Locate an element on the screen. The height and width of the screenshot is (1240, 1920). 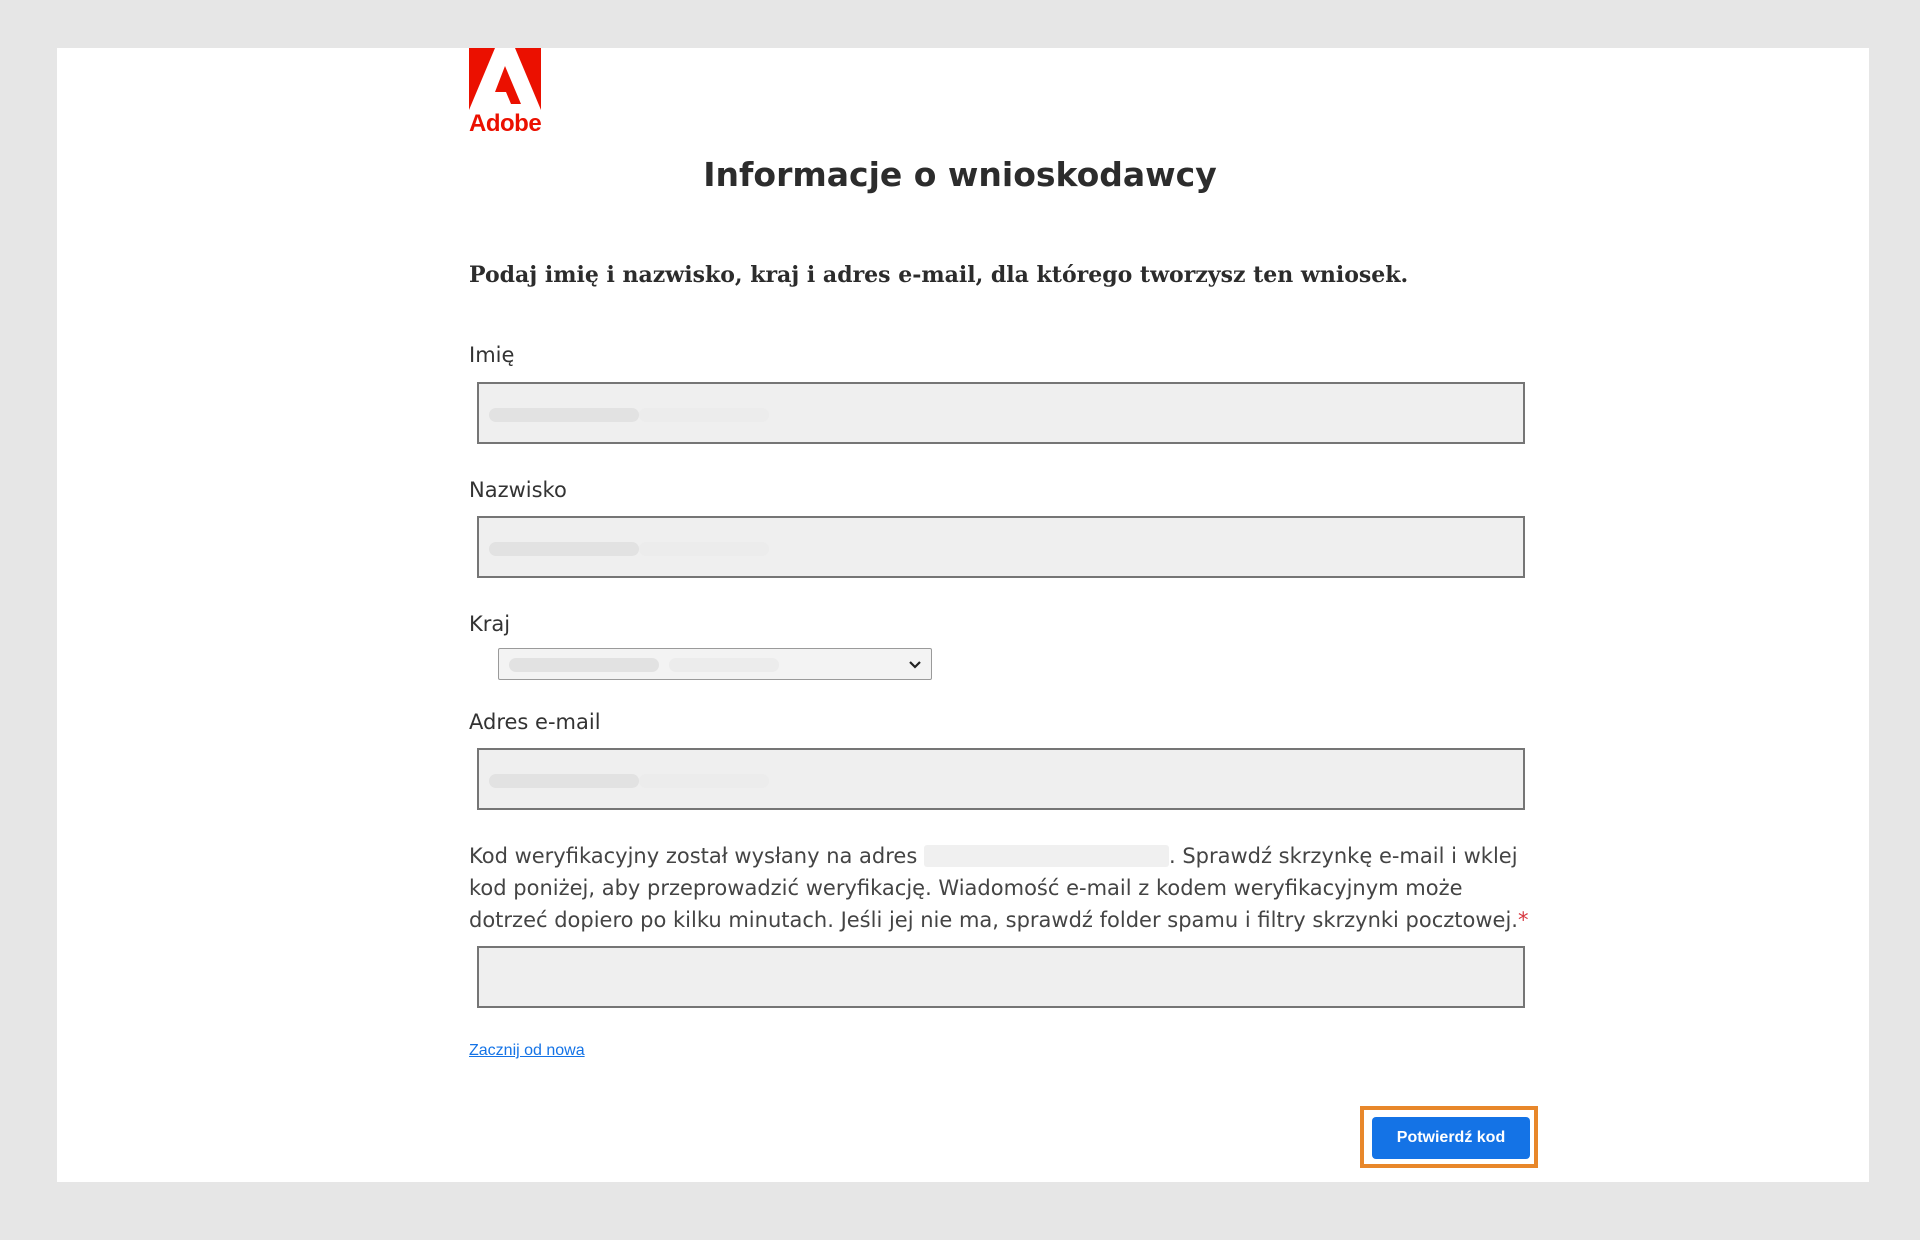
country-select is located at coordinates (715, 664).